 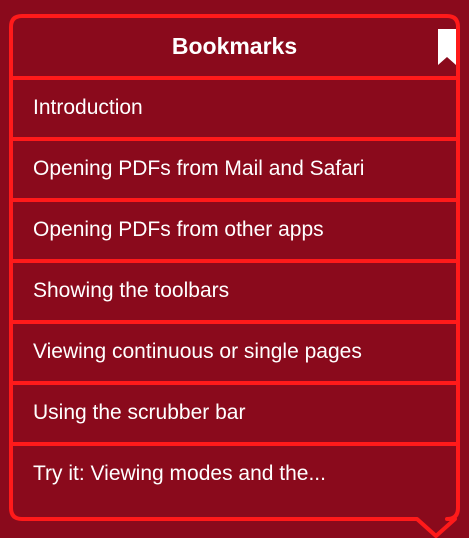 I want to click on bookmark-item-showing-toolbars: Showing the toolbars, so click(x=234, y=291).